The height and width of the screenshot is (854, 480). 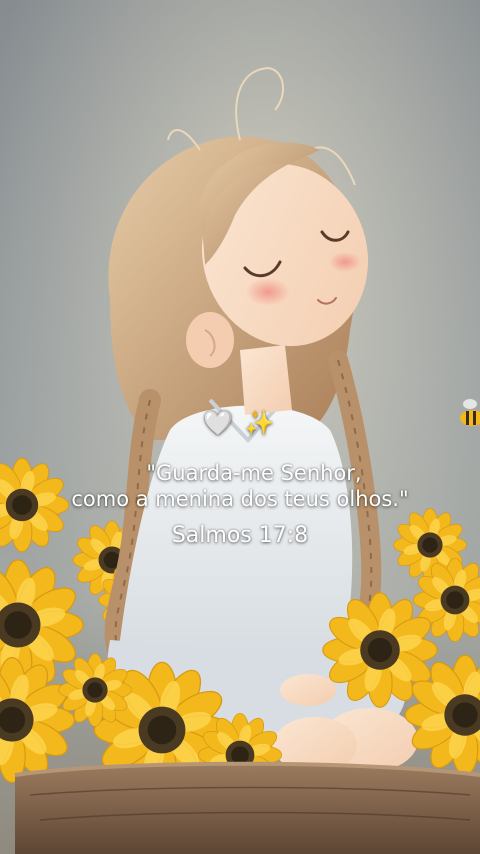 What do you see at coordinates (254, 473) in the screenshot?
I see `quote-line-1: "Guarda-me Senhor,` at bounding box center [254, 473].